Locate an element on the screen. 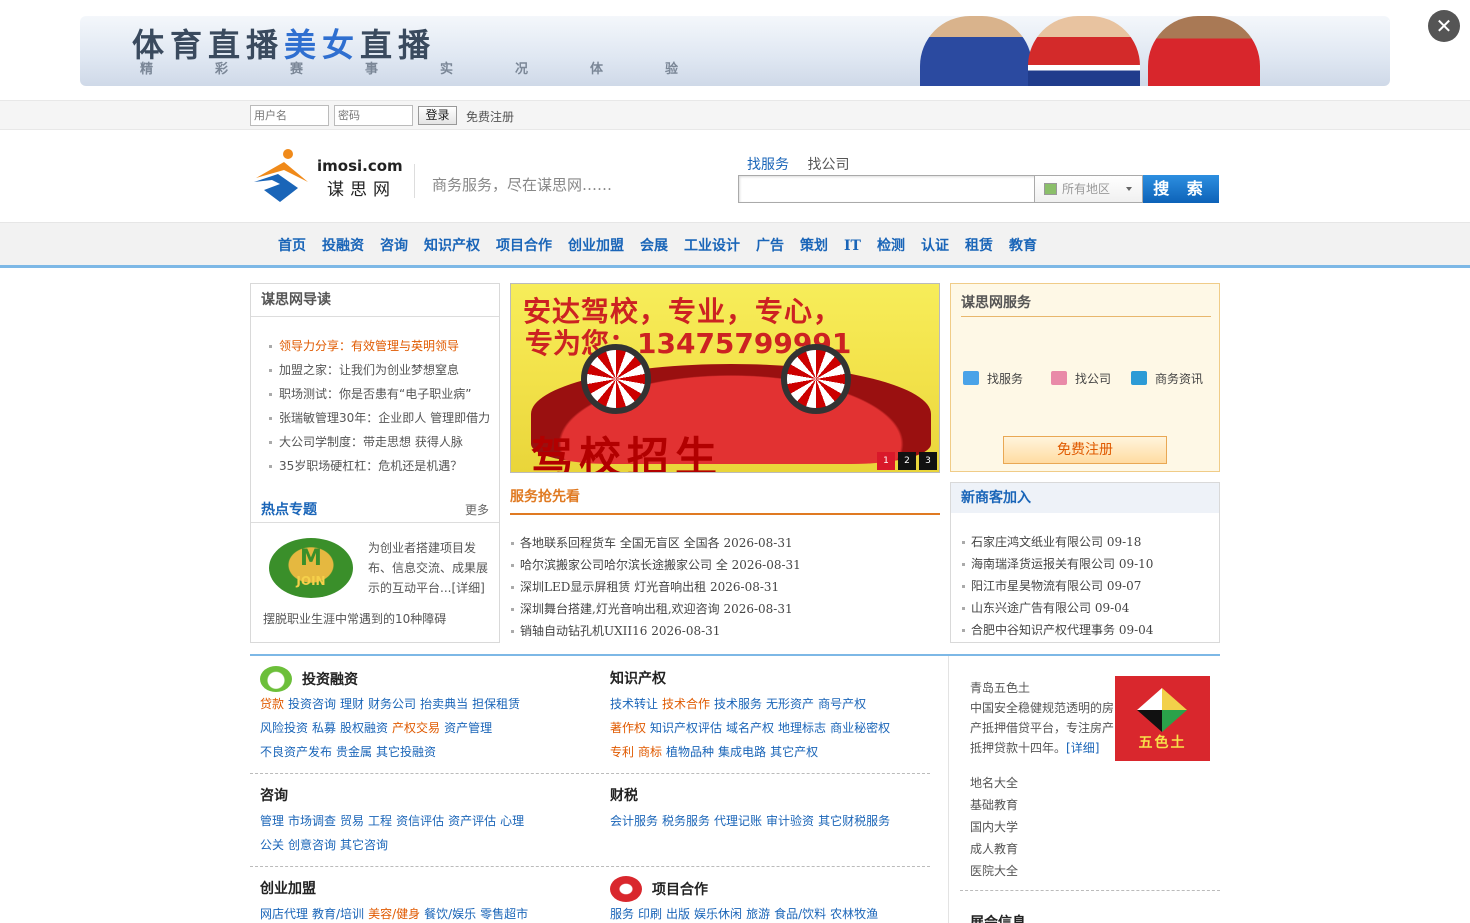 The width and height of the screenshot is (1470, 923). category-link: 代理记账 is located at coordinates (738, 821).